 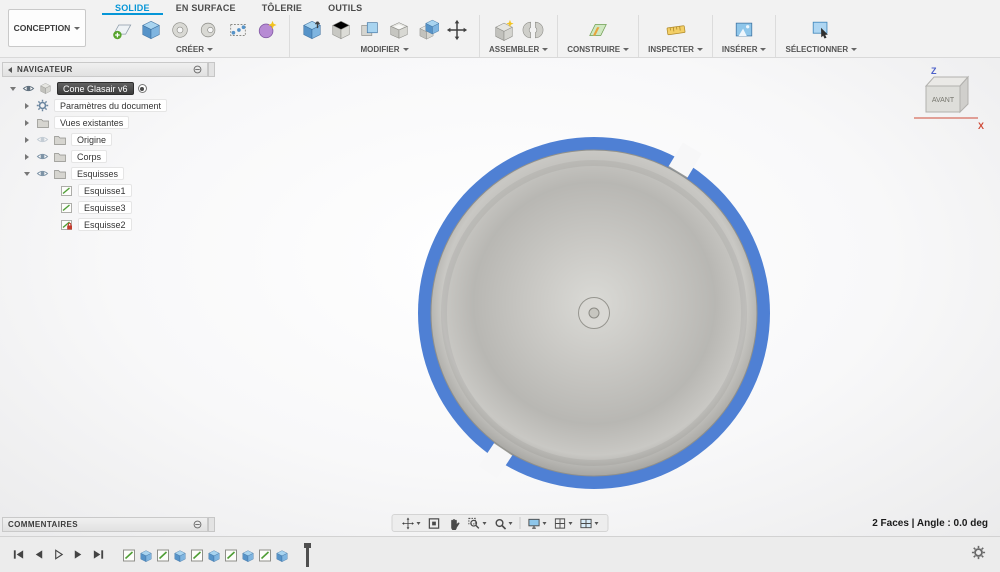 I want to click on document-root-label: Cone Glasair v6, so click(x=95, y=88).